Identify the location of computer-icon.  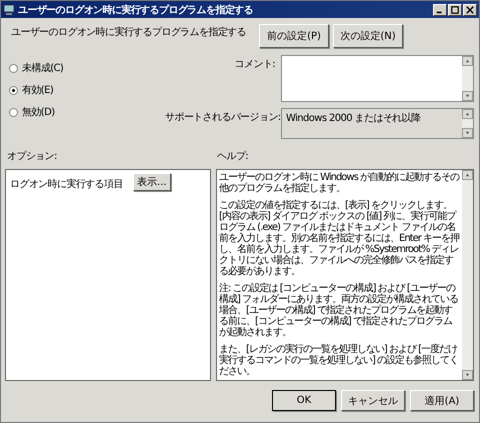
(9, 10).